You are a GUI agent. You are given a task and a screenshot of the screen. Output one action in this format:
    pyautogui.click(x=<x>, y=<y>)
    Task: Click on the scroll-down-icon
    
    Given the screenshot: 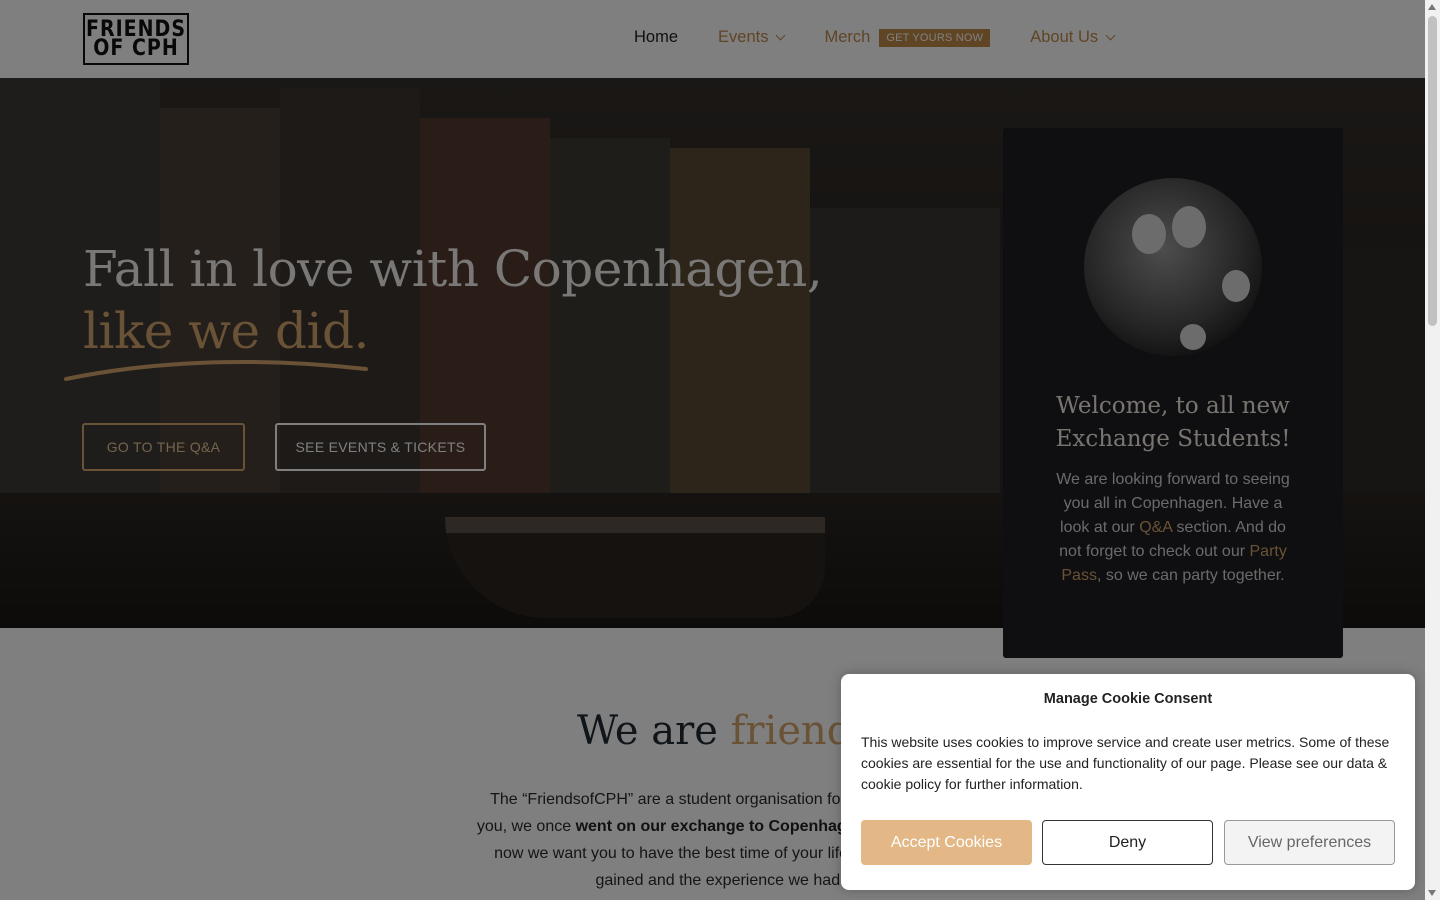 What is the action you would take?
    pyautogui.click(x=1432, y=893)
    